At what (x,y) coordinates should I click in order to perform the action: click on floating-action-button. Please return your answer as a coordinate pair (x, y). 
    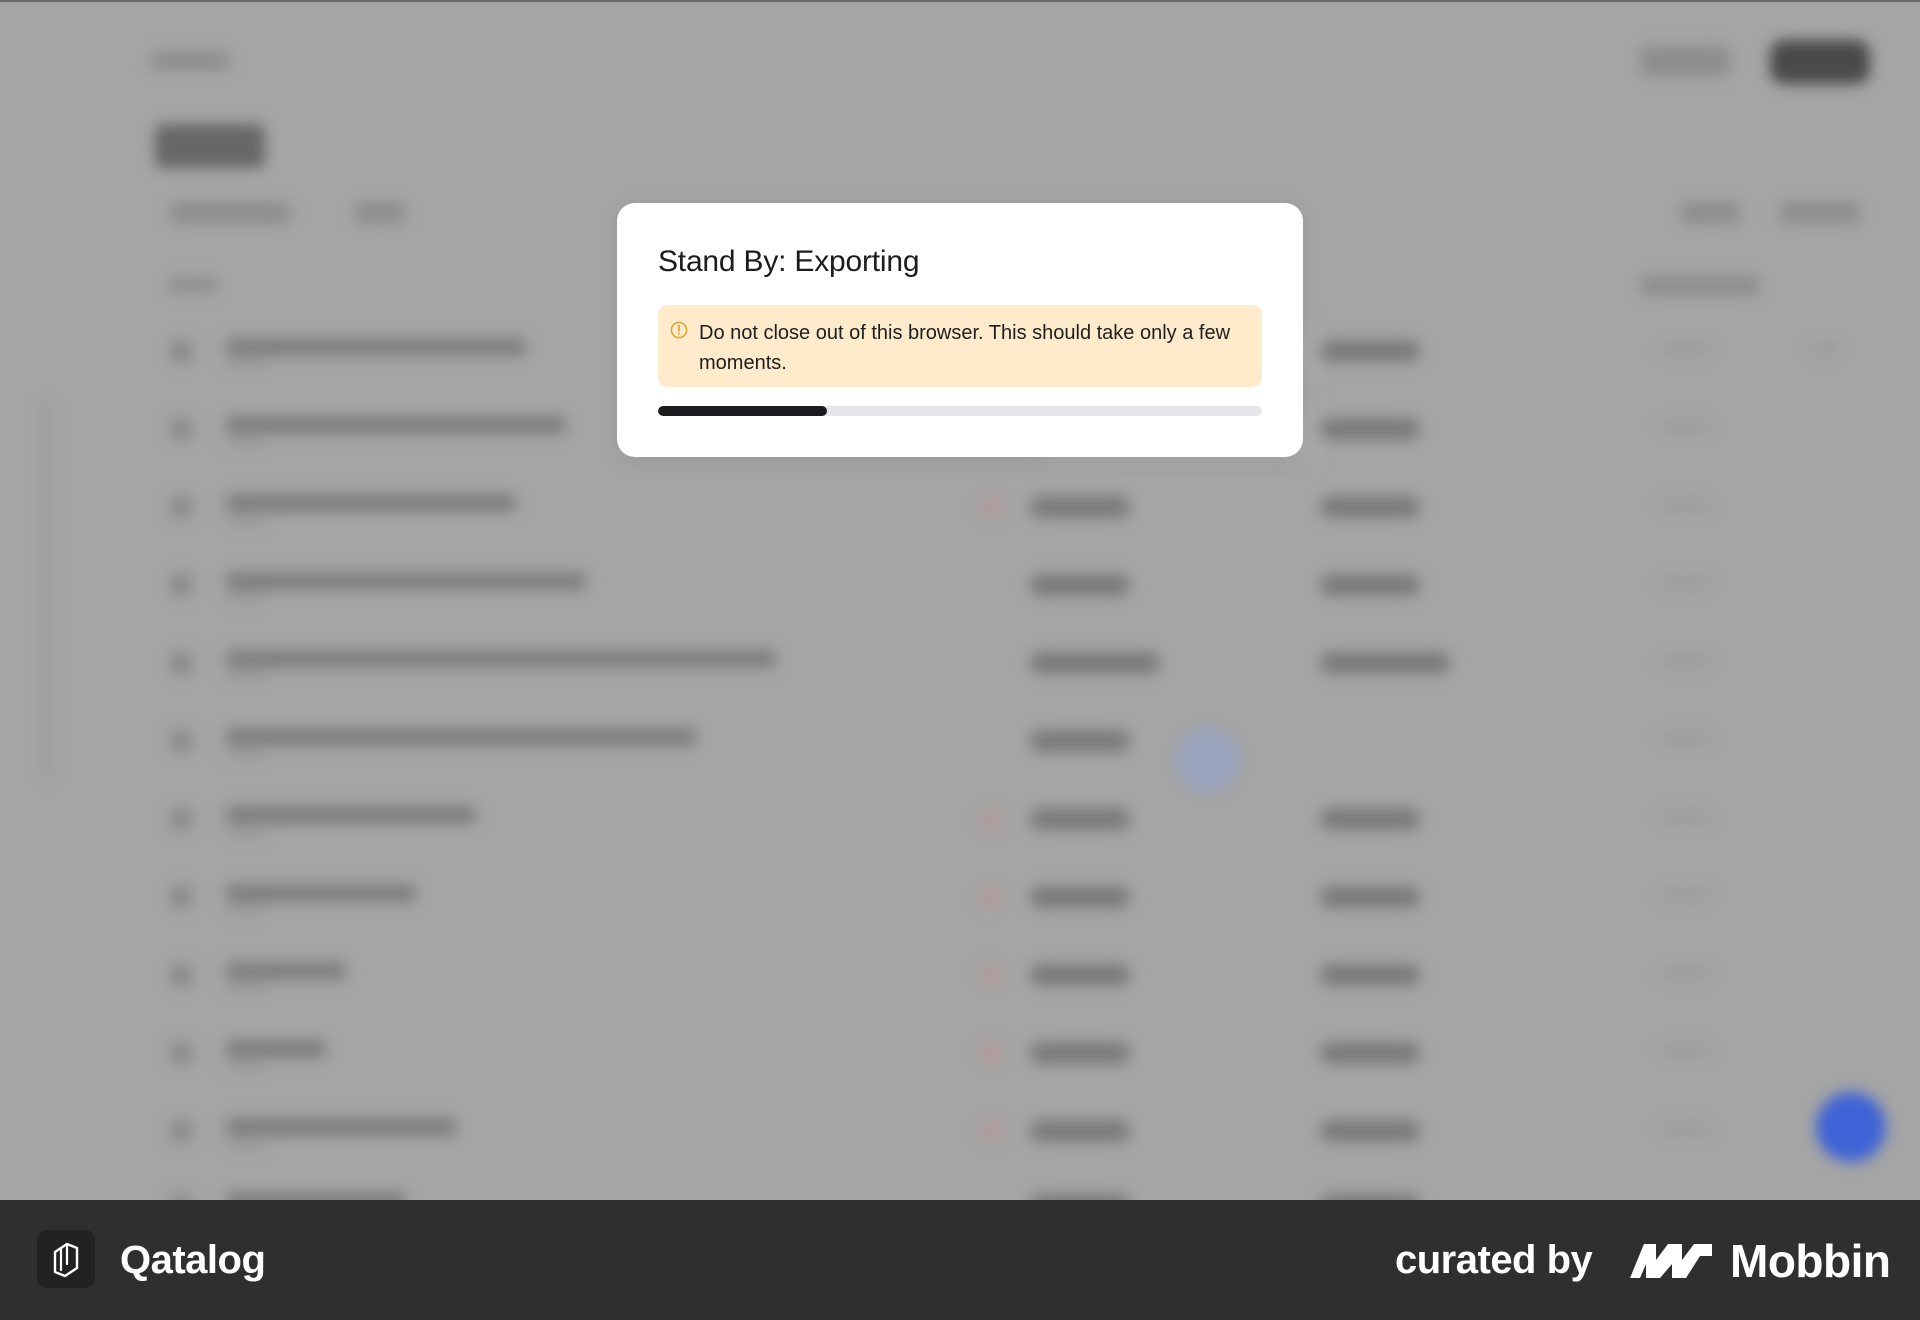
    Looking at the image, I should click on (1851, 1127).